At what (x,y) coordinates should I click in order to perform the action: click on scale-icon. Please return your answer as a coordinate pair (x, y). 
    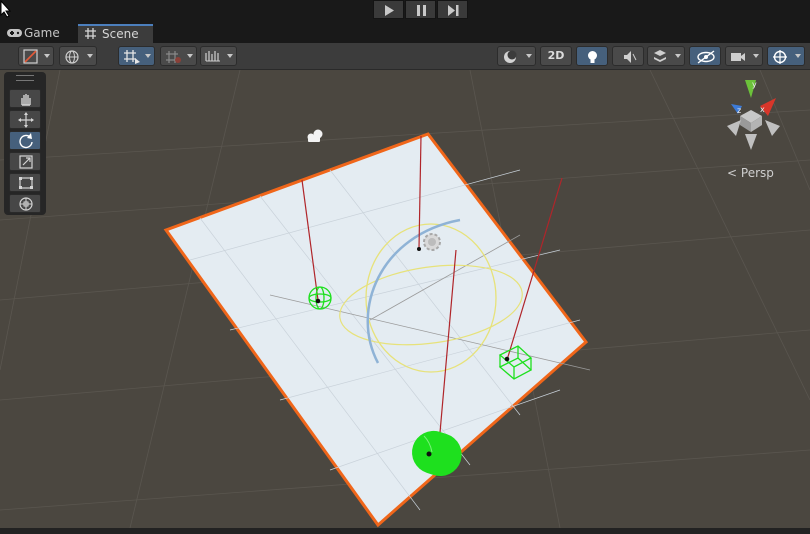
    Looking at the image, I should click on (26, 162).